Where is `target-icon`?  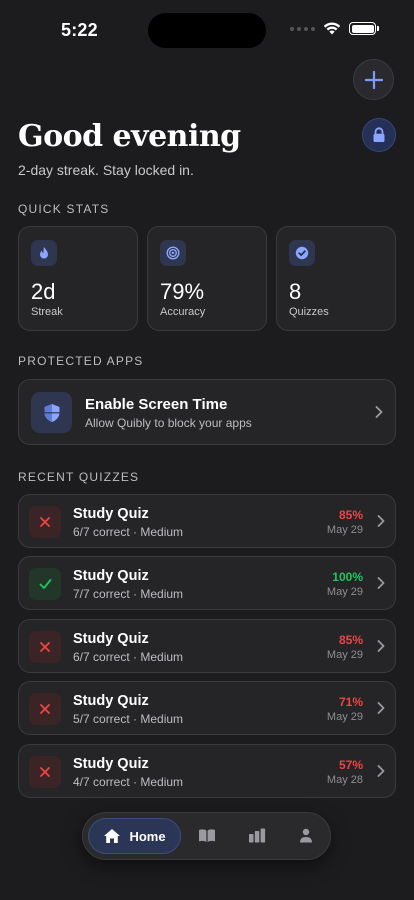
target-icon is located at coordinates (173, 253).